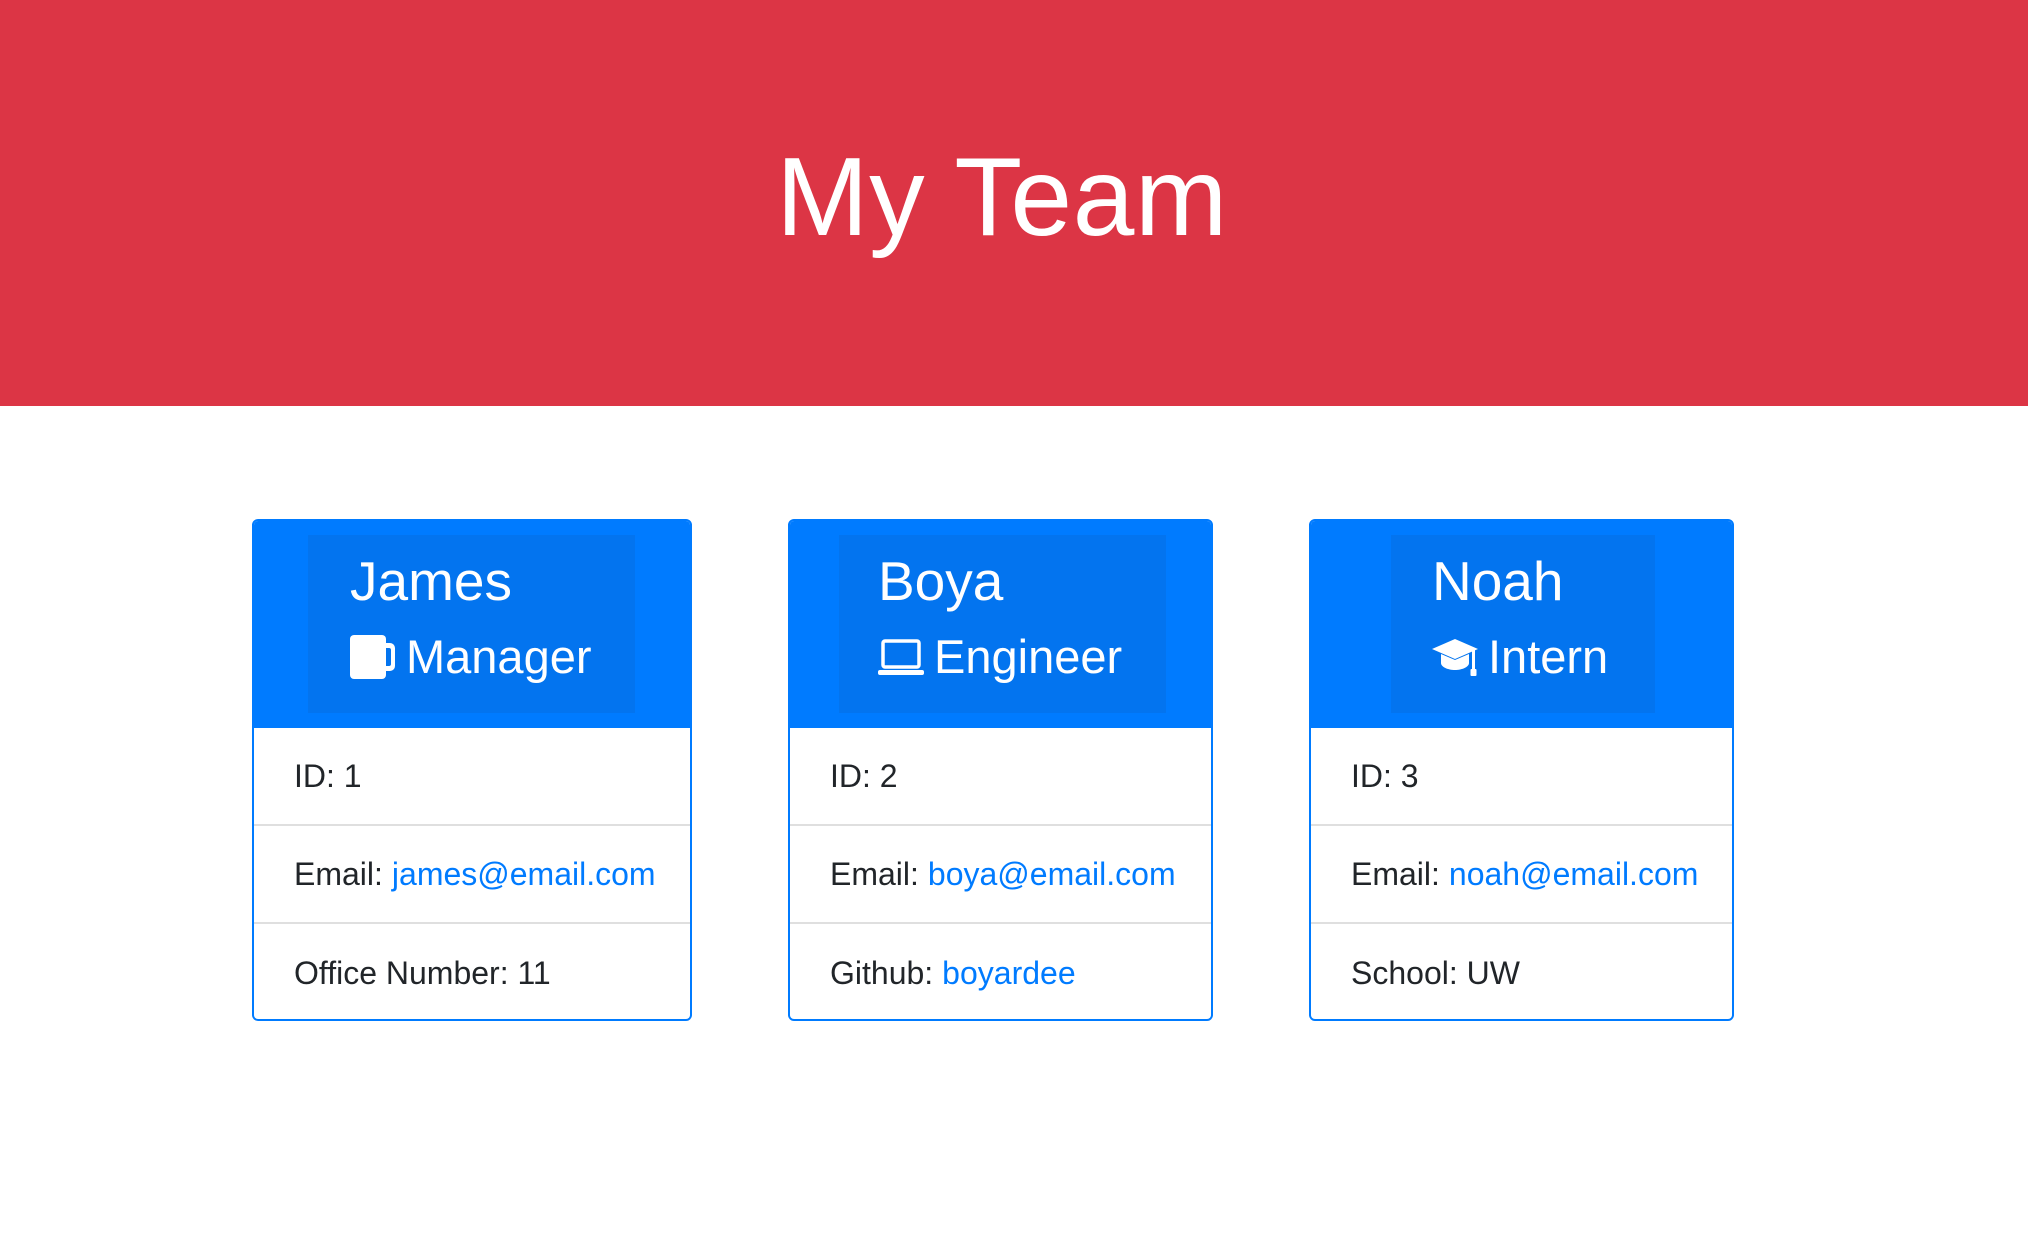 Image resolution: width=2028 pixels, height=1257 pixels. I want to click on employee-email-row: Email: james@email.com, so click(472, 875).